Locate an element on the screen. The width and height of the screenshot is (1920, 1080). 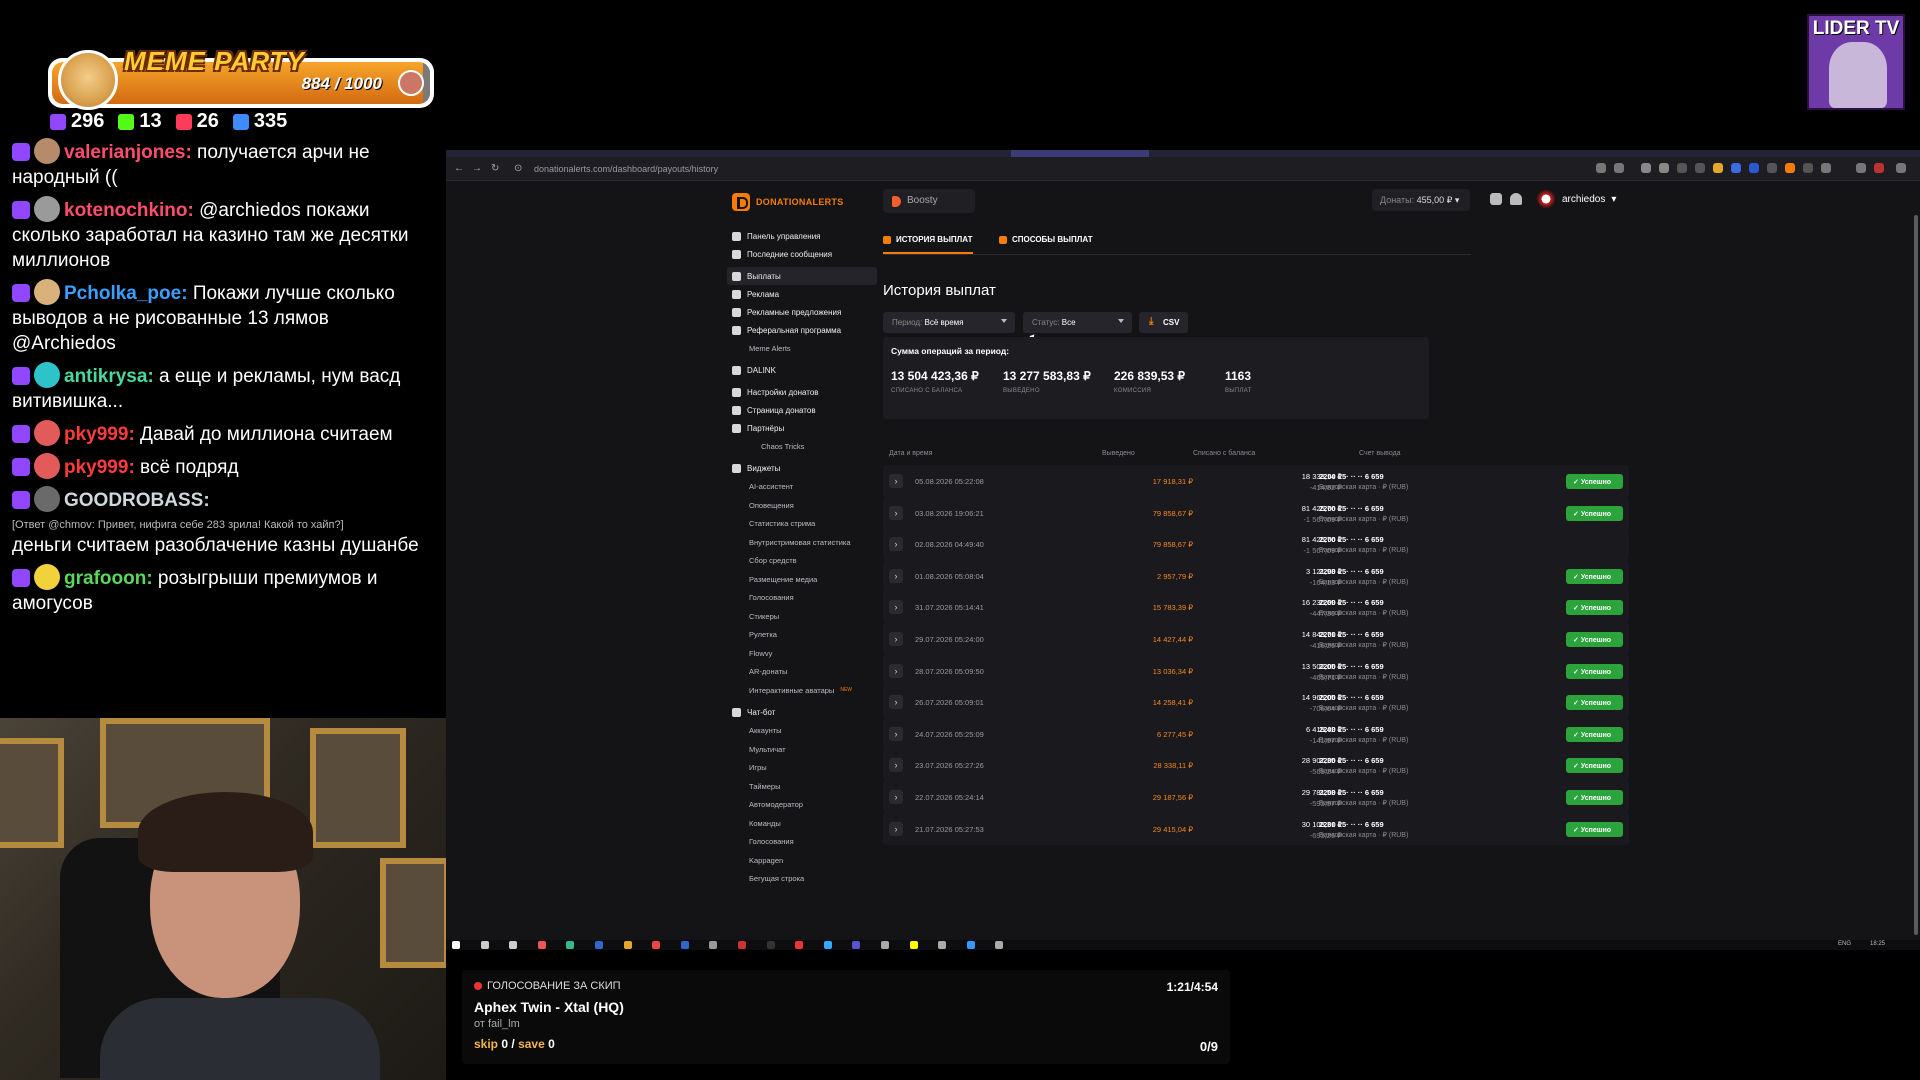
sidebar-item: Рекламные предложения is located at coordinates (802, 312).